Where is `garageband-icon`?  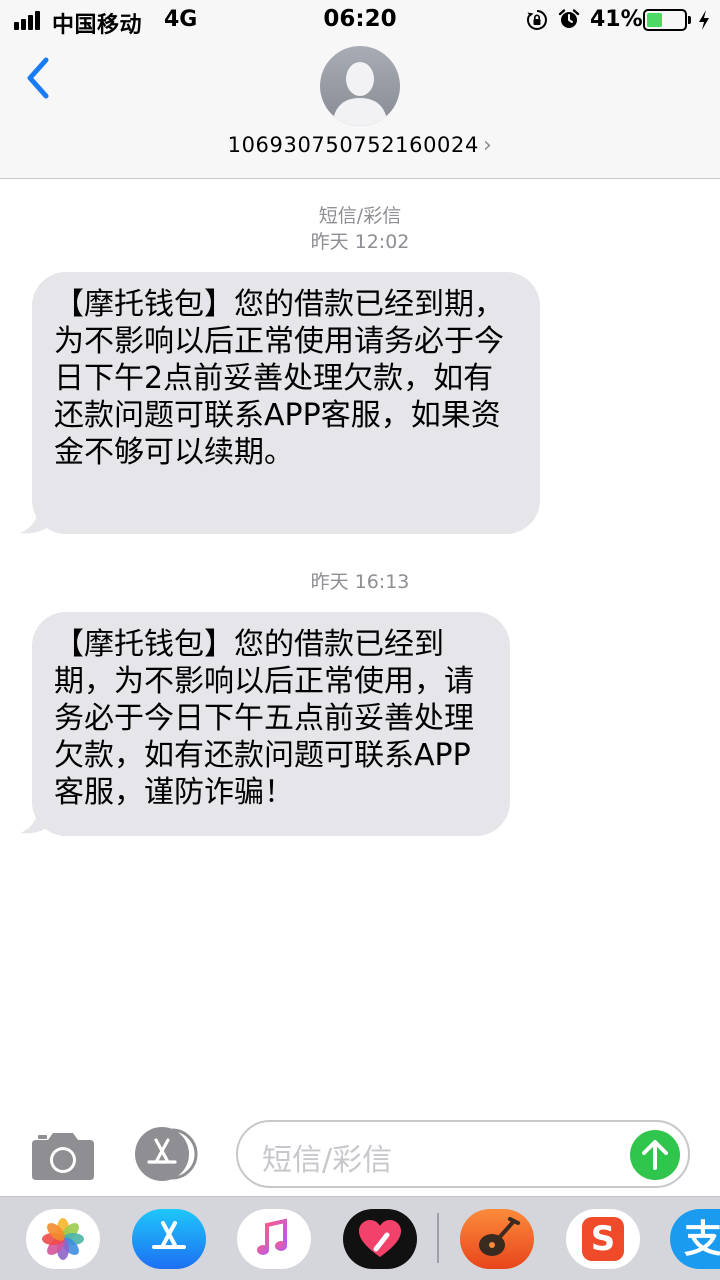
garageband-icon is located at coordinates (497, 1239).